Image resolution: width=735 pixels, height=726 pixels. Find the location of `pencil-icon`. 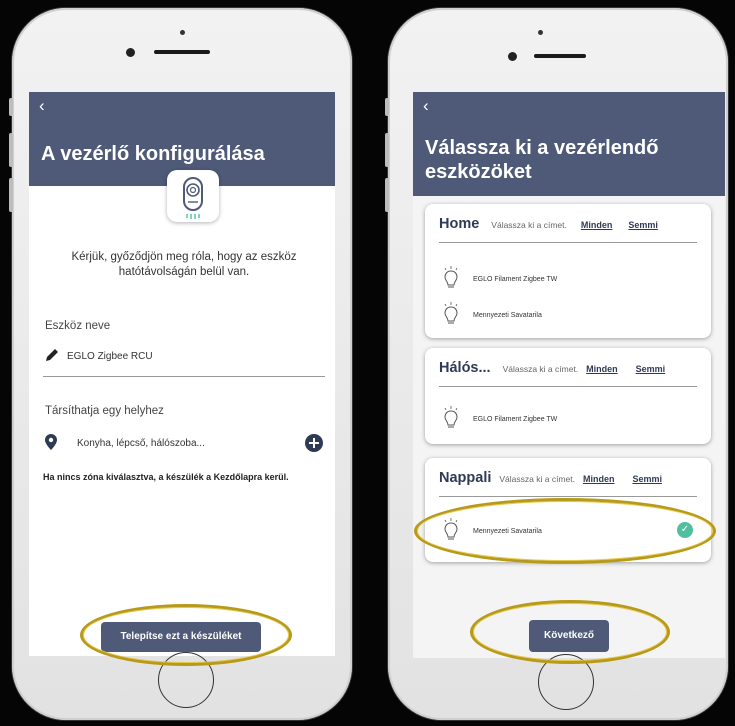

pencil-icon is located at coordinates (52, 356).